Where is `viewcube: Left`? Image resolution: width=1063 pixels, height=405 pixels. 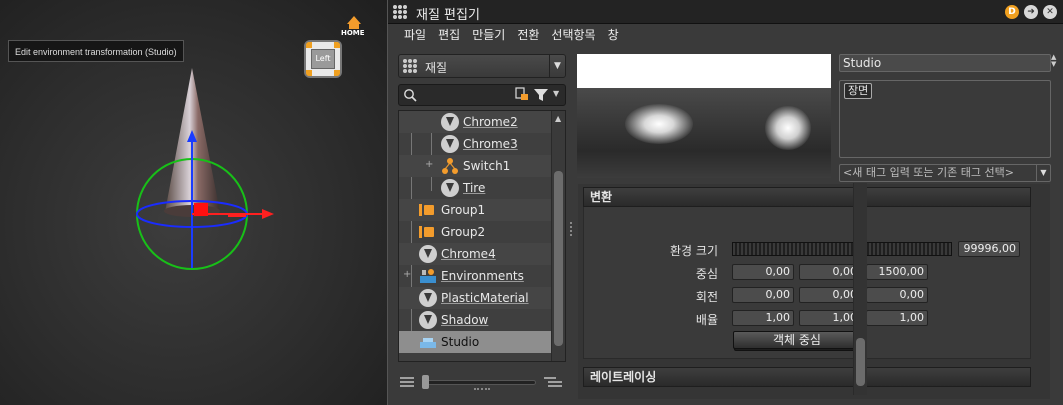 viewcube: Left is located at coordinates (323, 59).